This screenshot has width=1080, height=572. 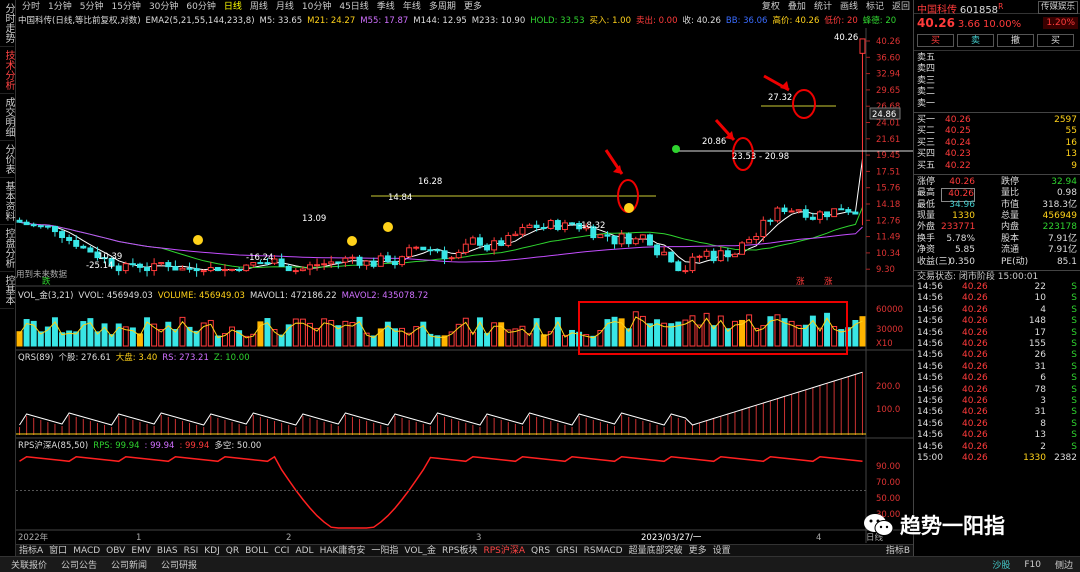 What do you see at coordinates (7, 23) in the screenshot?
I see `left-tab-realtime: 分时走势` at bounding box center [7, 23].